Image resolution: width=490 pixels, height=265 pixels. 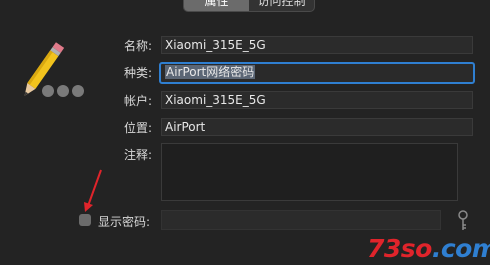 What do you see at coordinates (463, 221) in the screenshot?
I see `key-icon` at bounding box center [463, 221].